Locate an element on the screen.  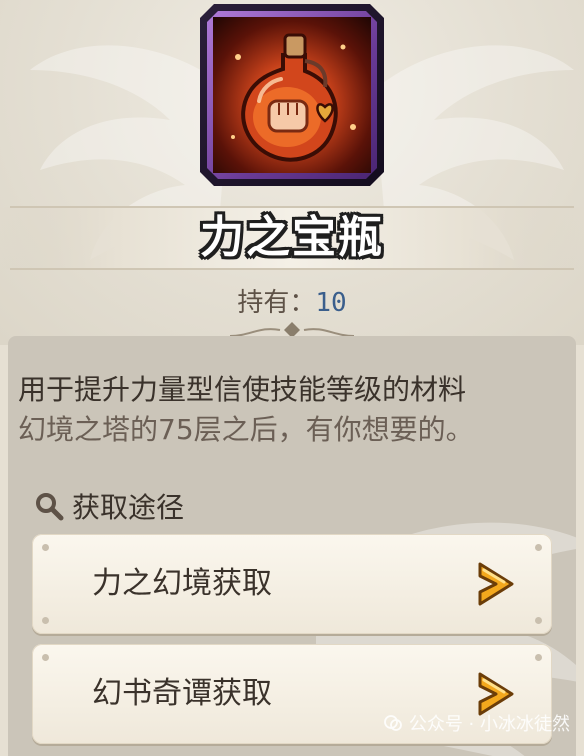
source-button-power-realm: 力之幻境获取 is located at coordinates (292, 584).